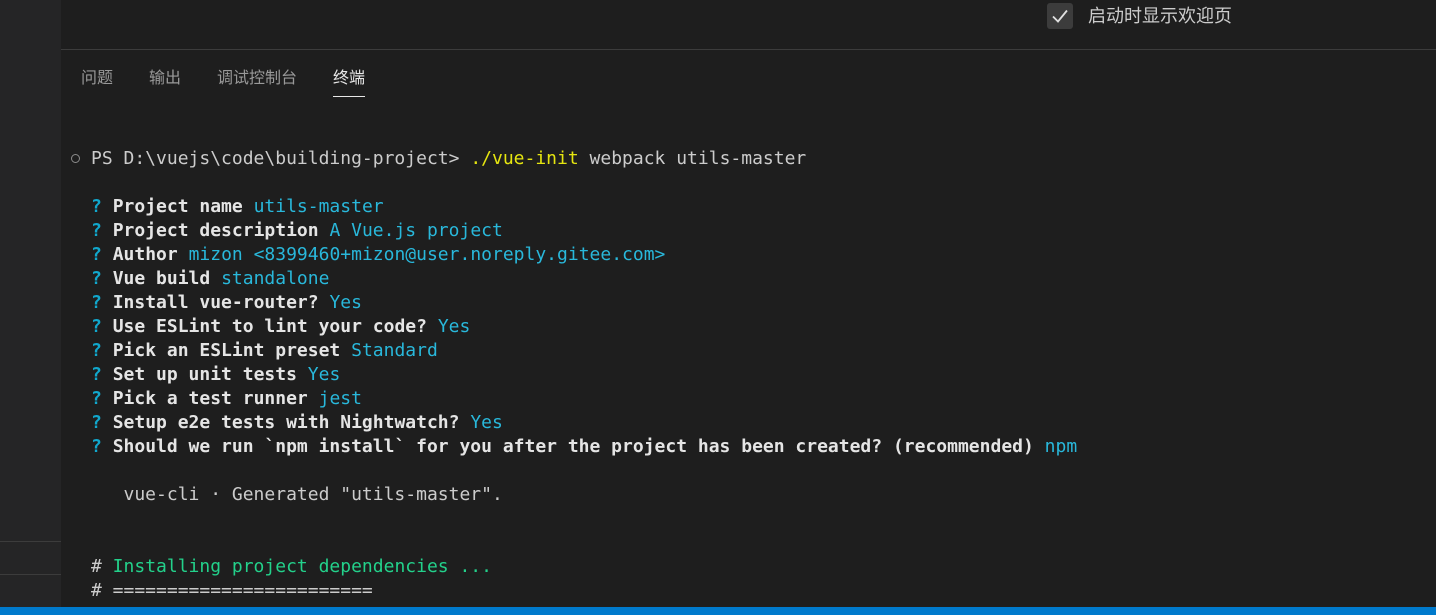 Image resolution: width=1436 pixels, height=615 pixels. What do you see at coordinates (349, 81) in the screenshot?
I see `tab-terminal: 终端` at bounding box center [349, 81].